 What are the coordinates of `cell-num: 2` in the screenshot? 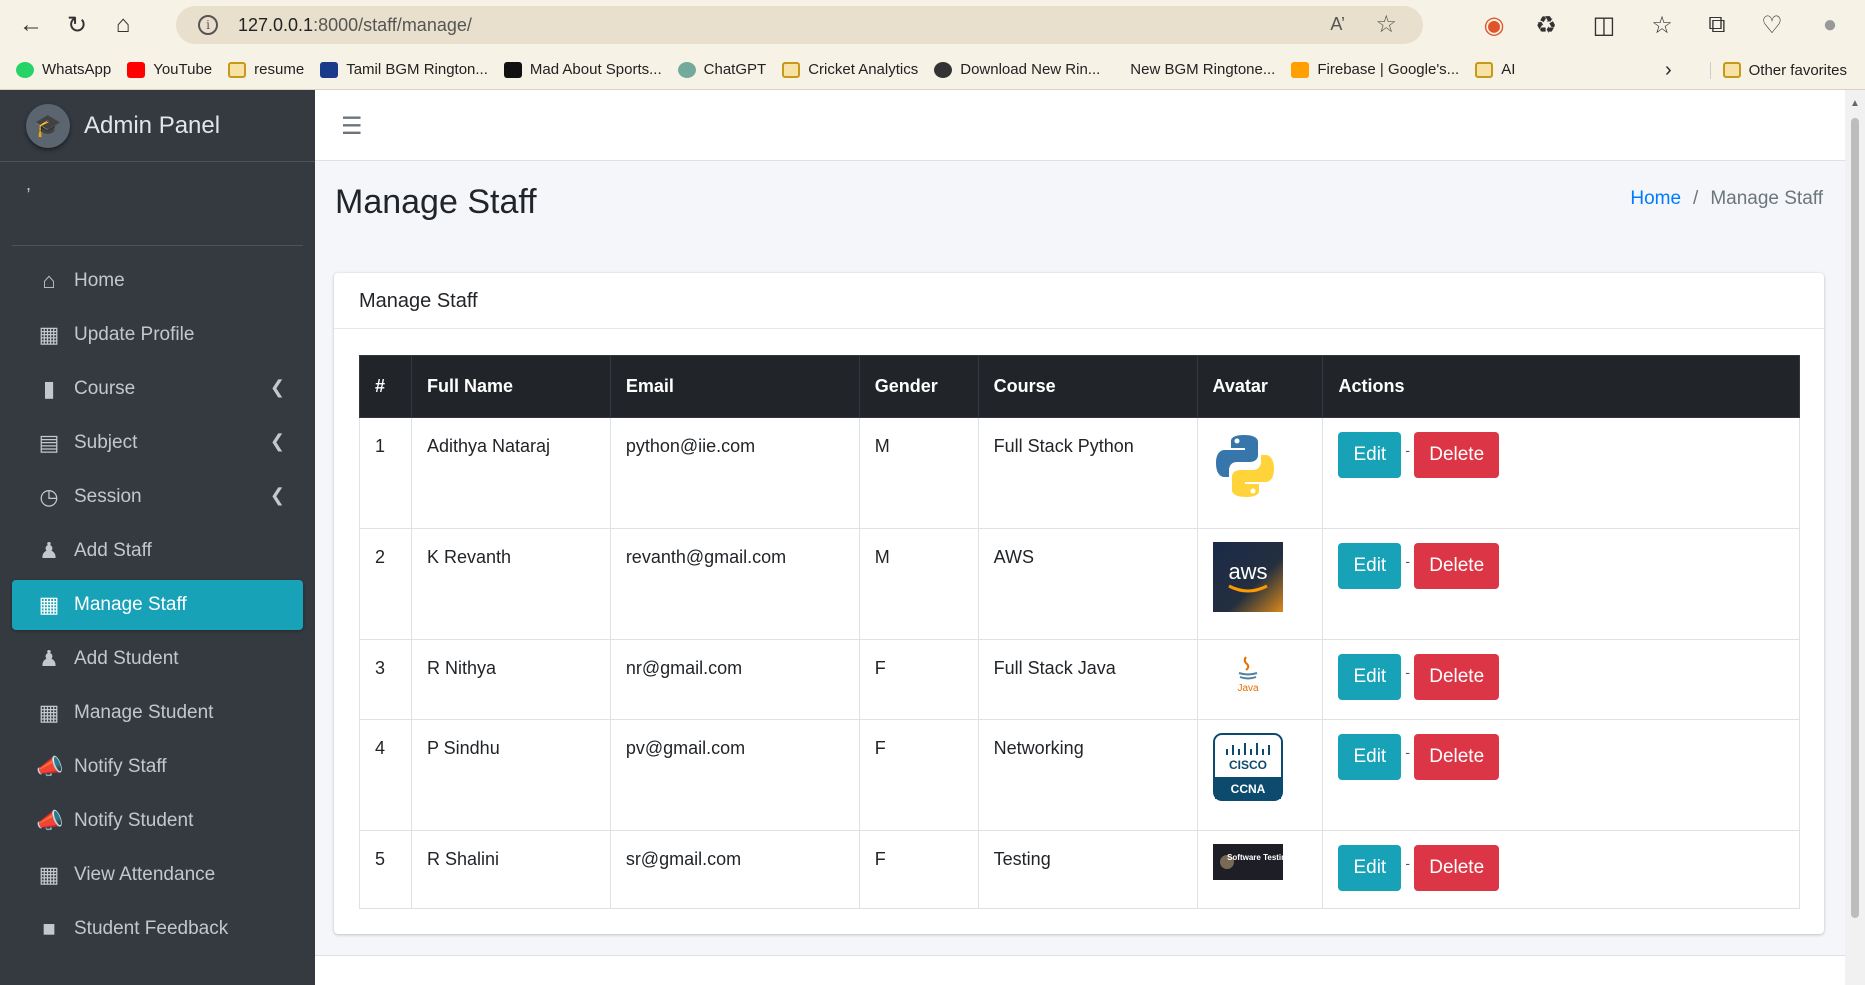 It's located at (385, 584).